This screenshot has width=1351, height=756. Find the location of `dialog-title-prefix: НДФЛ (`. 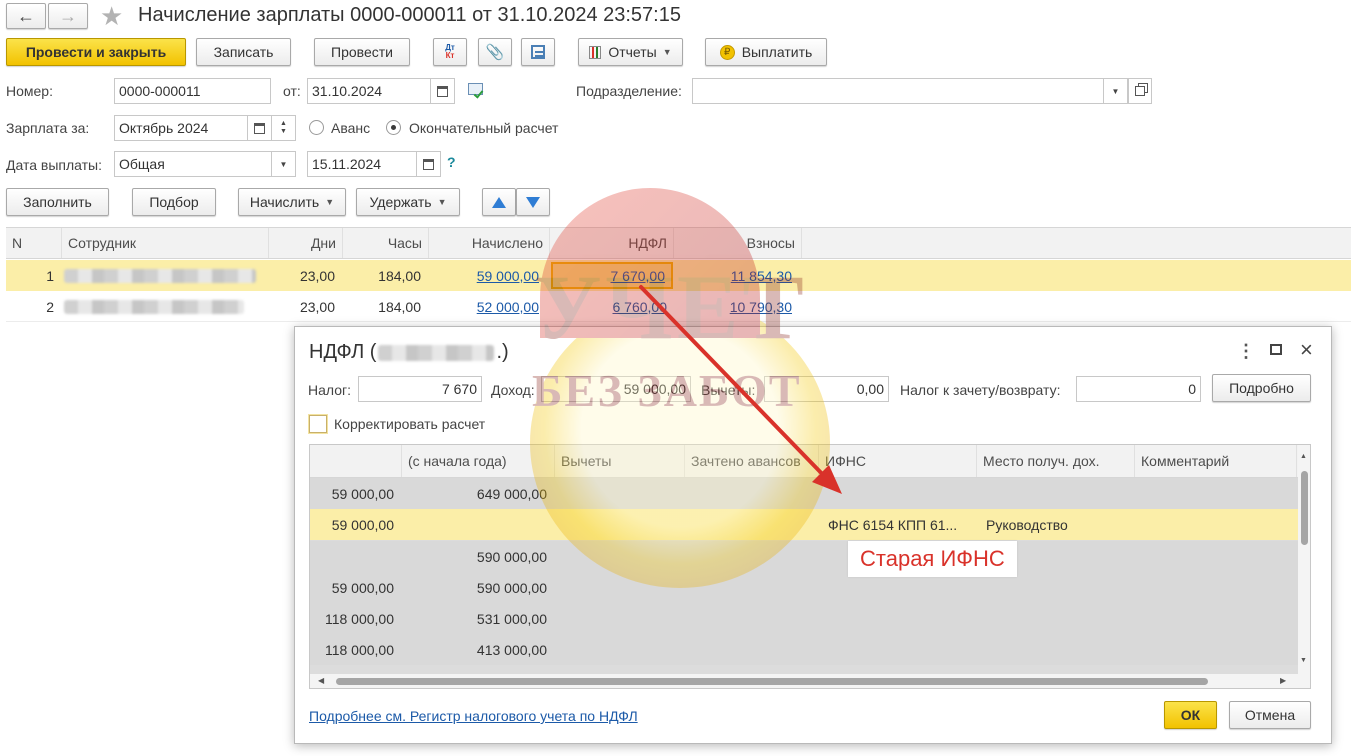

dialog-title-prefix: НДФЛ ( is located at coordinates (343, 352).